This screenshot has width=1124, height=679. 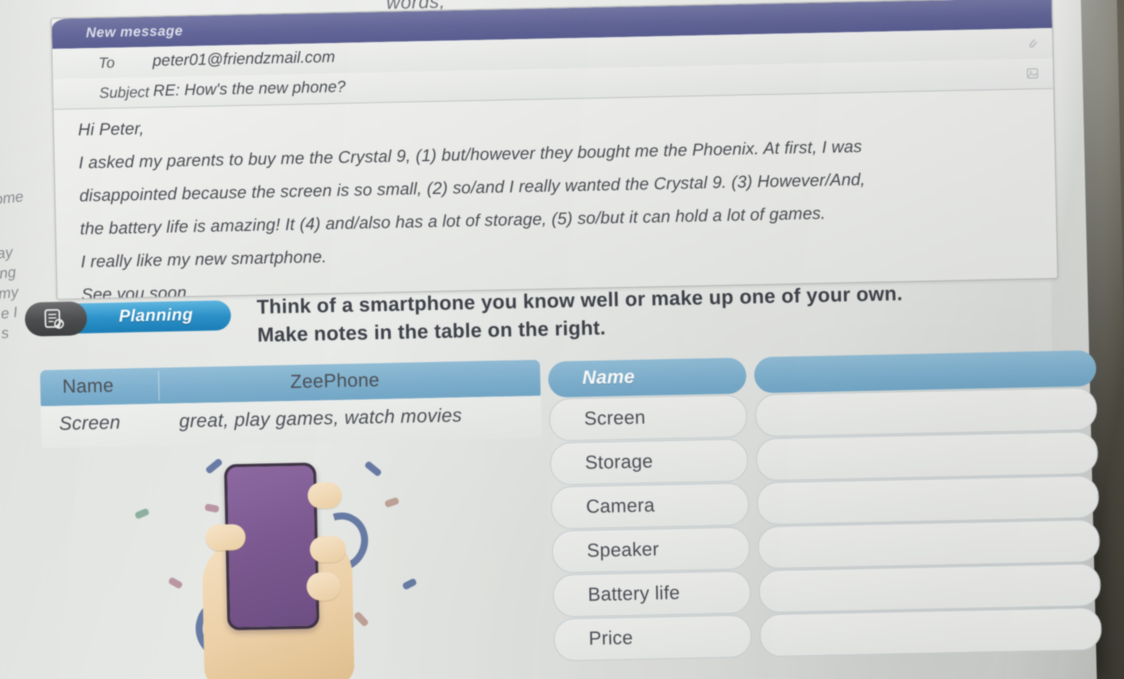 I want to click on row-label: Screen, so click(x=614, y=418).